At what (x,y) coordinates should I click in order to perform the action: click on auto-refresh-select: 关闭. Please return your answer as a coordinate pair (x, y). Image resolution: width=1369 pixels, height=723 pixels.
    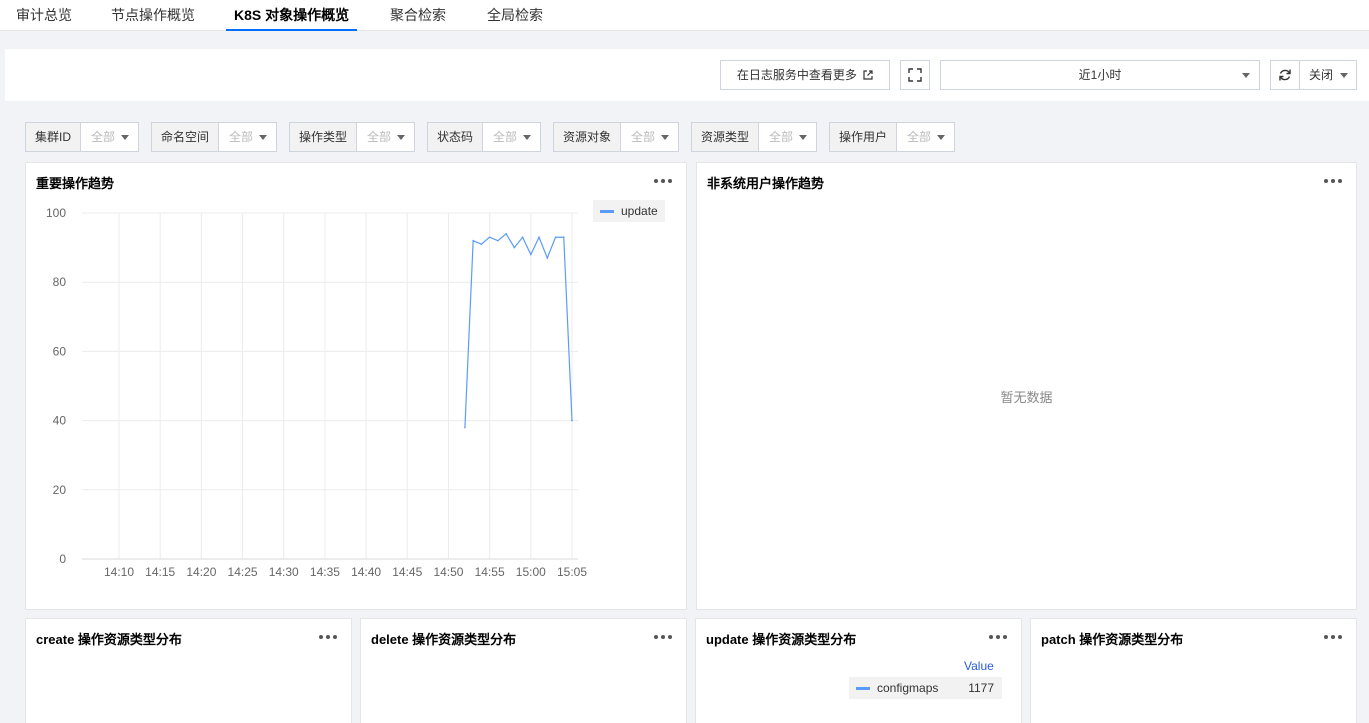
    Looking at the image, I should click on (1328, 75).